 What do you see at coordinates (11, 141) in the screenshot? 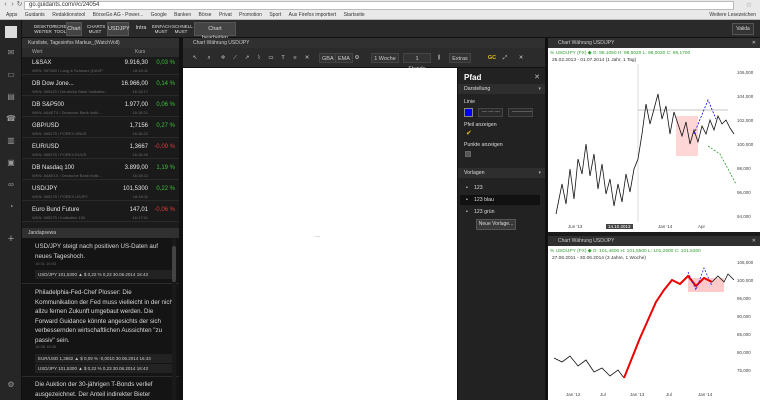
I see `chart-bars-icon: ▥` at bounding box center [11, 141].